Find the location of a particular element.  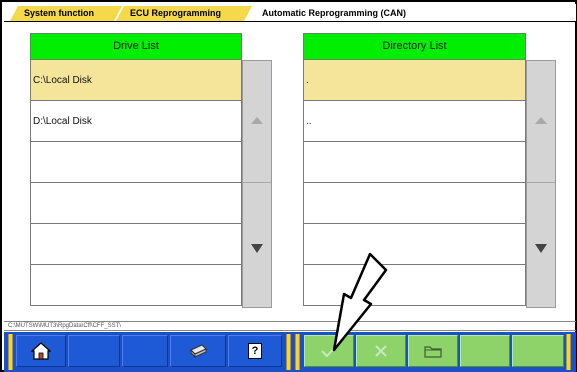

directory-list-scrollbar is located at coordinates (541, 184).